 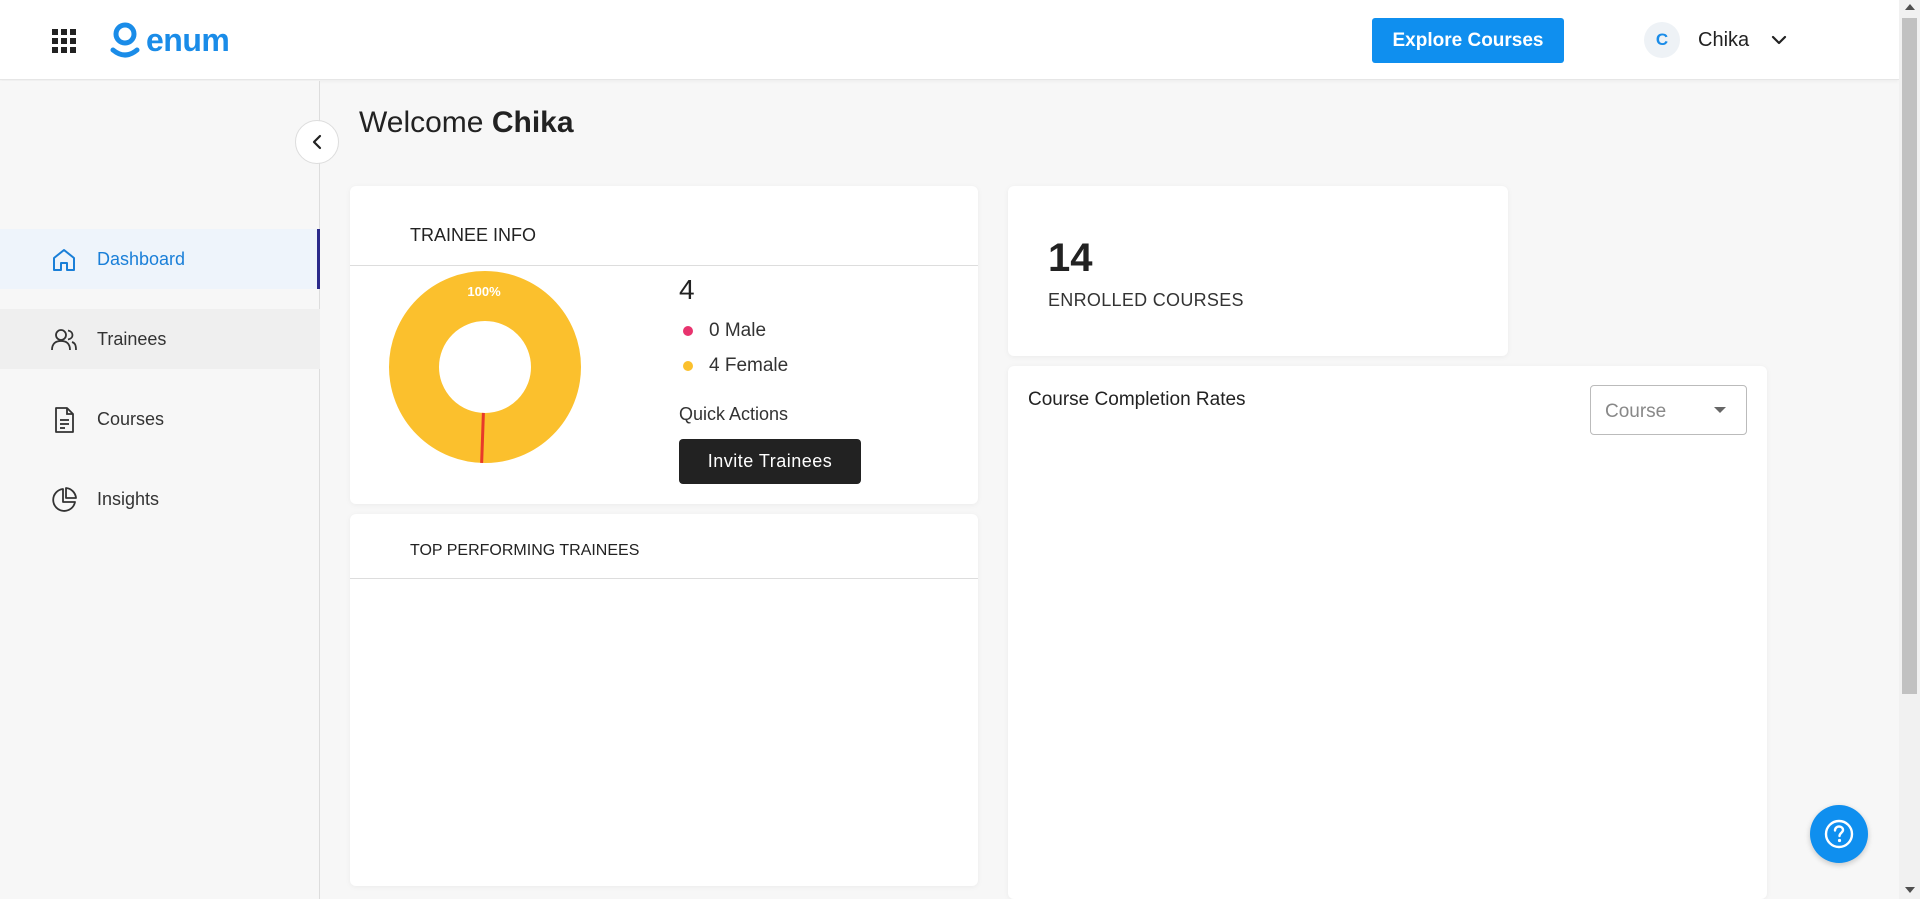 I want to click on course-select: Course, so click(x=1668, y=410).